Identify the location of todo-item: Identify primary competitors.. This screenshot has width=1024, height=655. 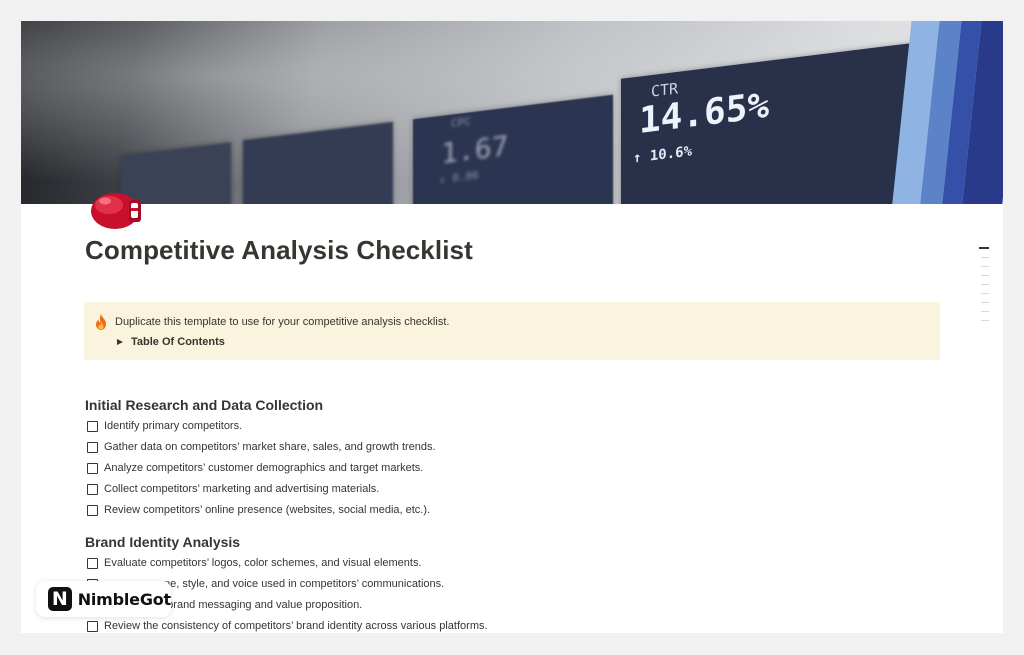
(164, 426).